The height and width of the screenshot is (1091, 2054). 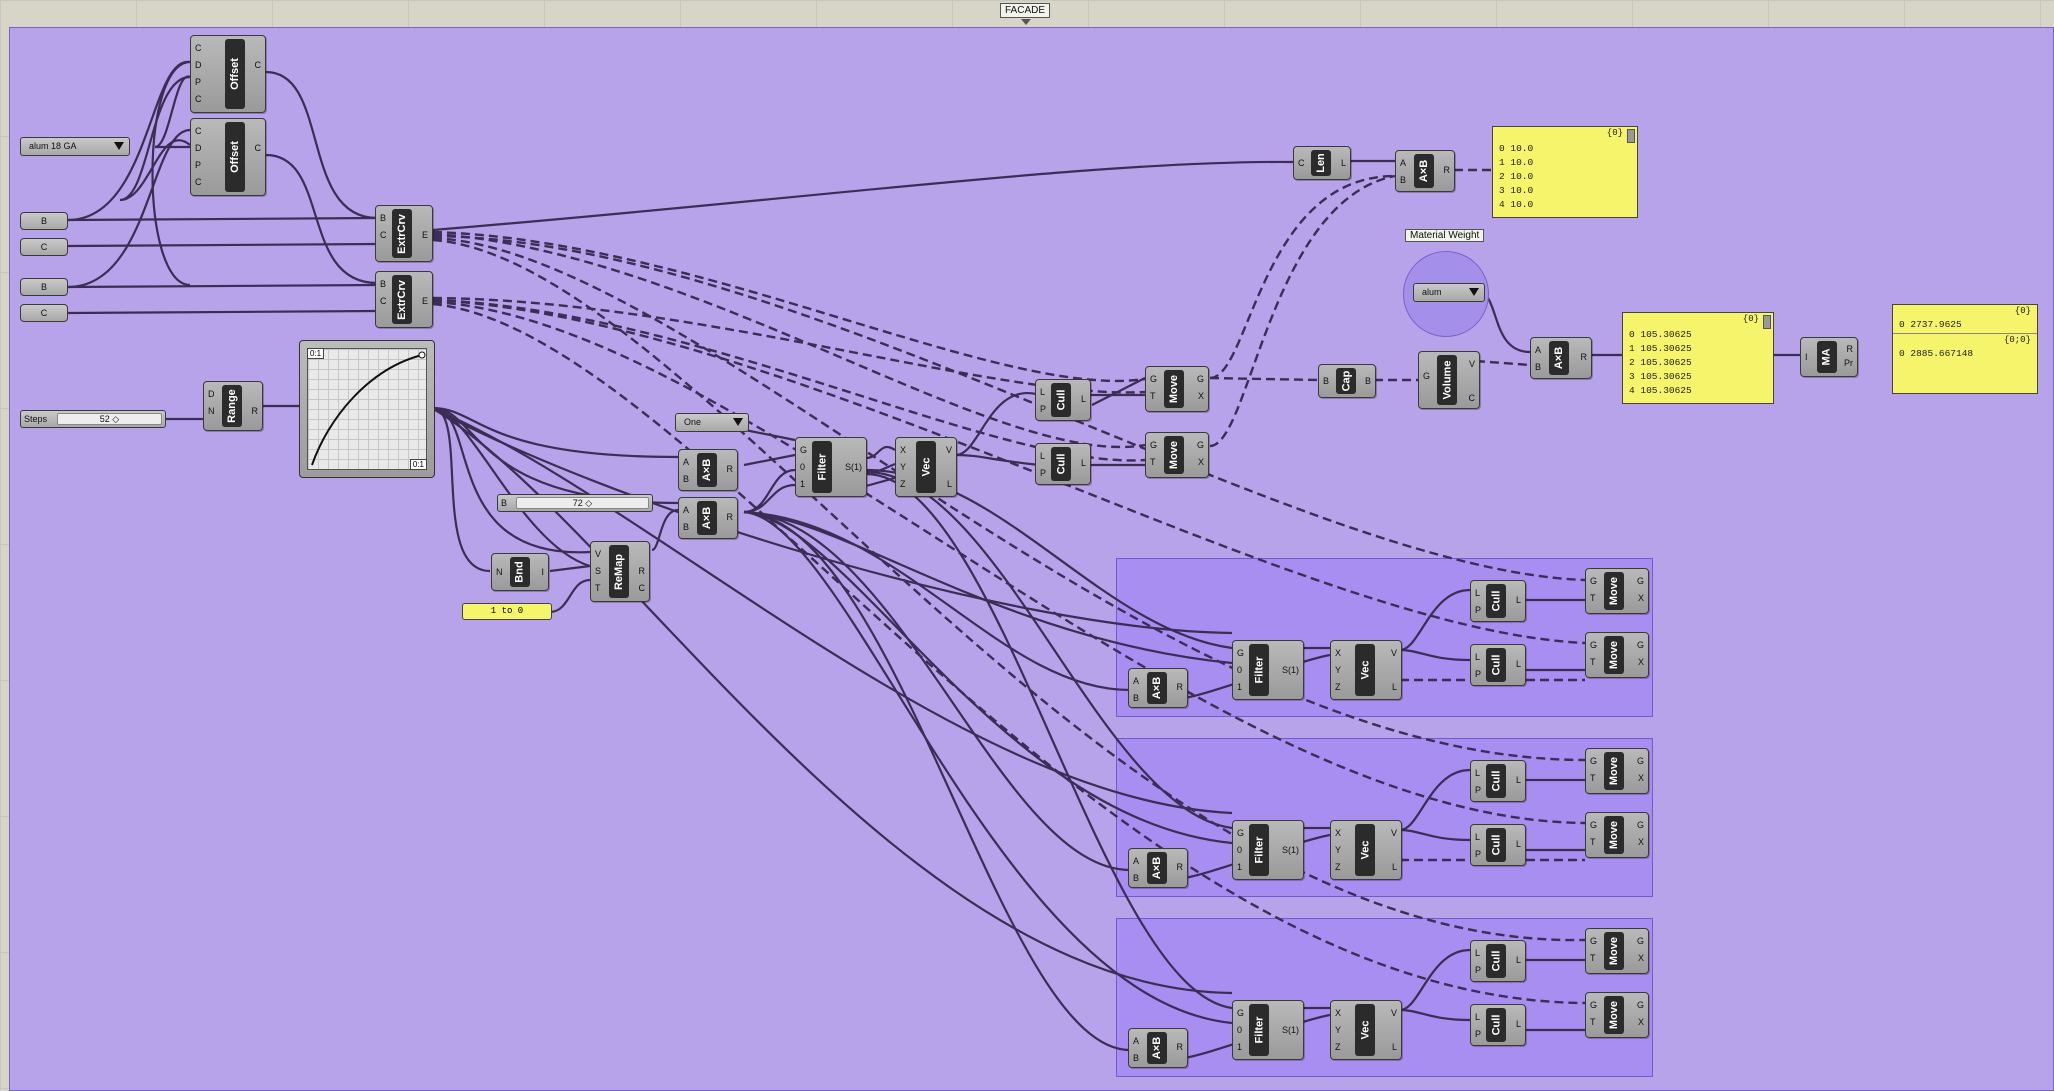 I want to click on extrcrv-component-1: BC ExtrCrv E, so click(x=404, y=233).